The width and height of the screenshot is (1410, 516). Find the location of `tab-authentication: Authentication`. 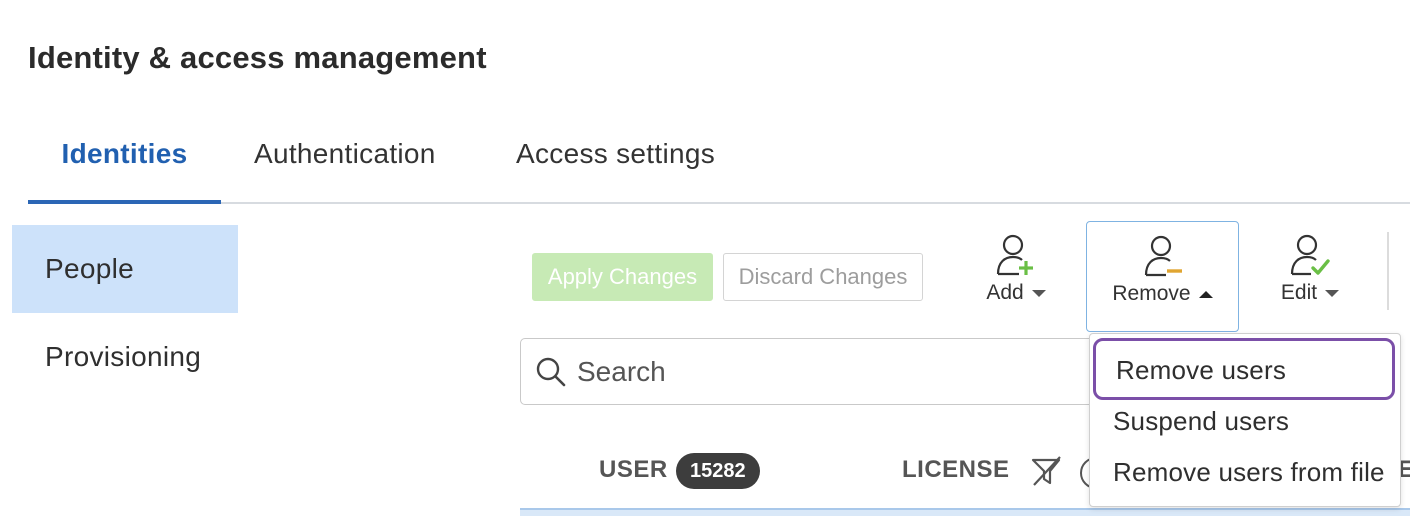

tab-authentication: Authentication is located at coordinates (345, 165).